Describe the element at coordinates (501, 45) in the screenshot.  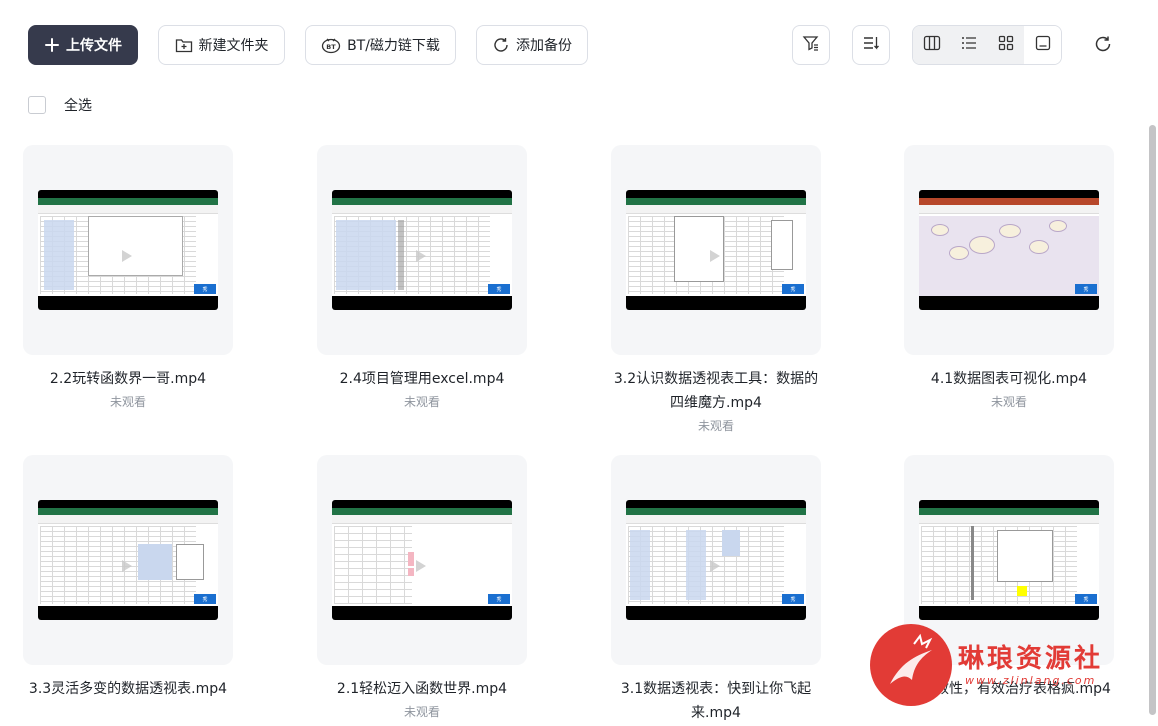
I see `sync-icon` at that location.